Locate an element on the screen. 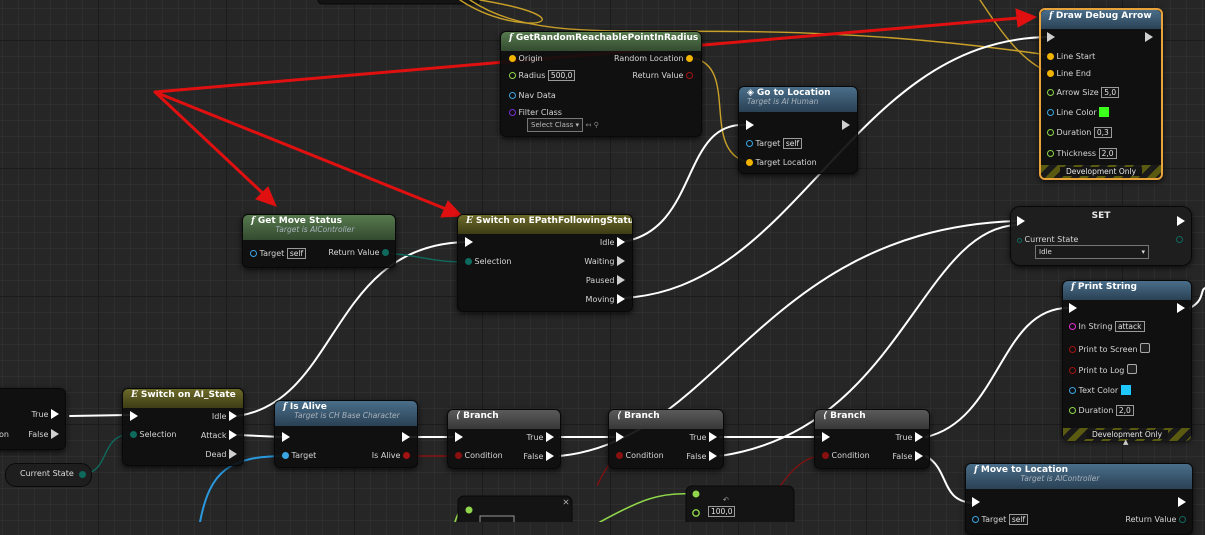 The height and width of the screenshot is (535, 1205). arrow-size-pin: Arrow Size 5,0 is located at coordinates (1083, 93).